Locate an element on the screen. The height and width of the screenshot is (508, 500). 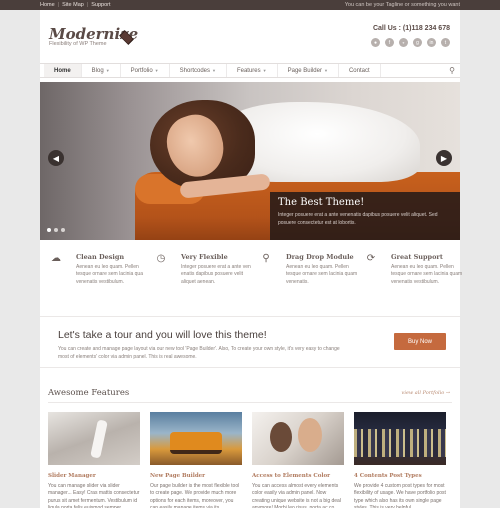
nav-item-features: Features ▼ is located at coordinates (252, 70).